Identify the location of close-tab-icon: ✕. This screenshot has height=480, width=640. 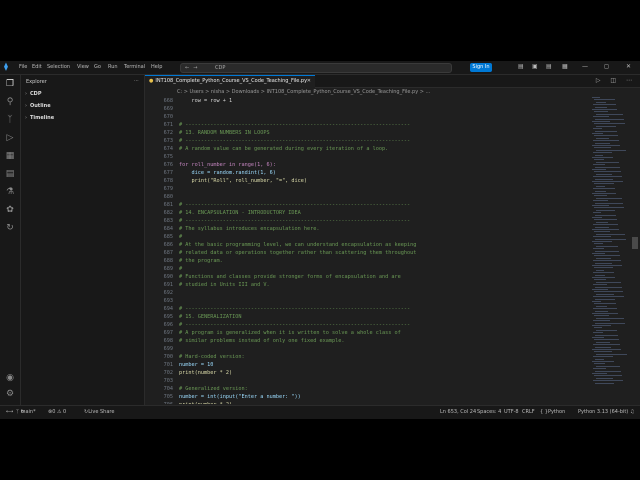
(309, 81).